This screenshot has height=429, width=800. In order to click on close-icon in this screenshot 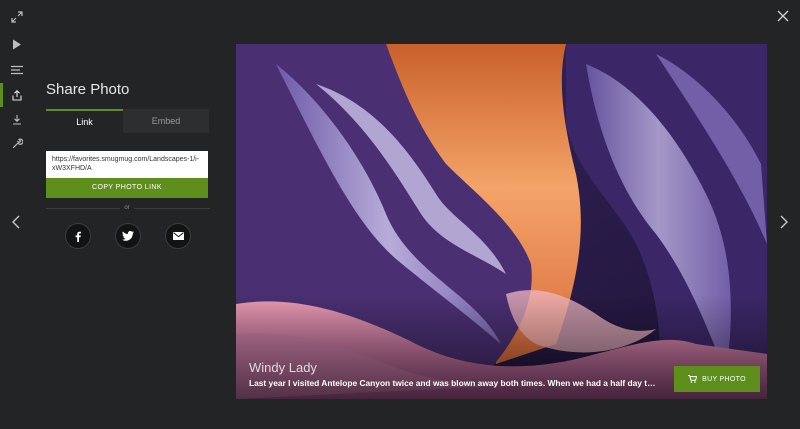, I will do `click(783, 16)`.